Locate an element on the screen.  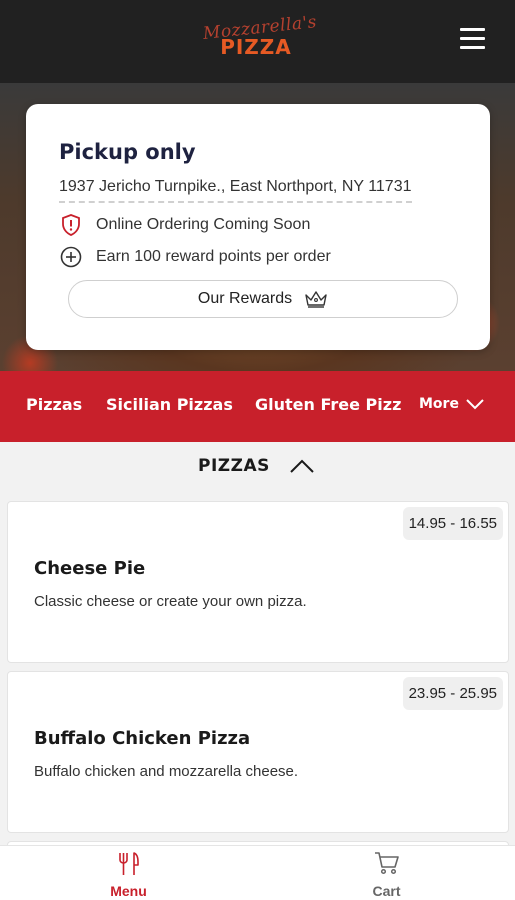
item-name: Buffalo Chicken Pizza is located at coordinates (142, 738).